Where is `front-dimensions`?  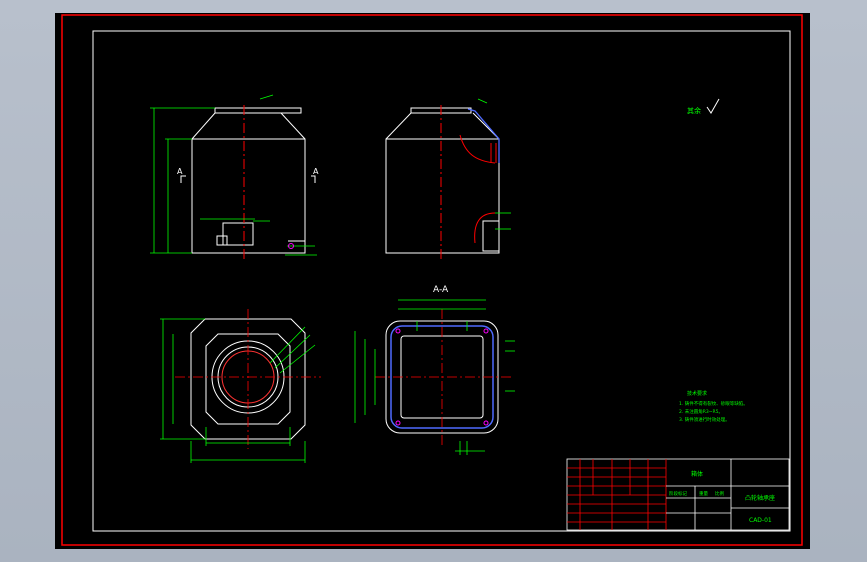 front-dimensions is located at coordinates (233, 175).